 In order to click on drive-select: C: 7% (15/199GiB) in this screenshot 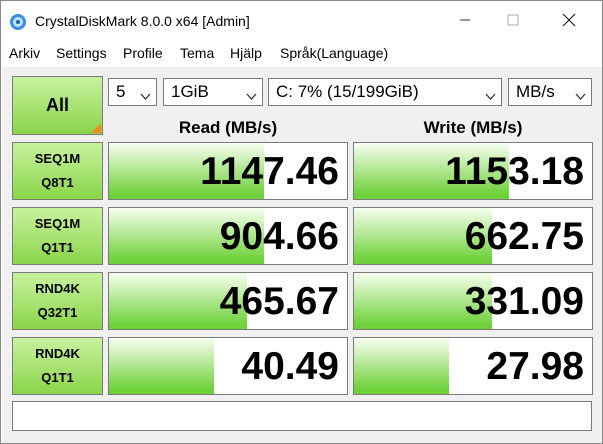, I will do `click(385, 92)`.